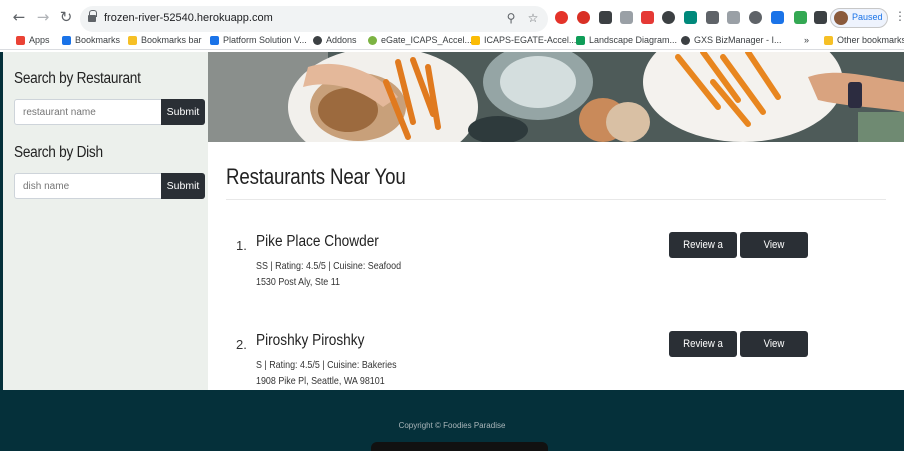 This screenshot has width=904, height=451. Describe the element at coordinates (19, 17) in the screenshot. I see `back-icon: ←` at that location.